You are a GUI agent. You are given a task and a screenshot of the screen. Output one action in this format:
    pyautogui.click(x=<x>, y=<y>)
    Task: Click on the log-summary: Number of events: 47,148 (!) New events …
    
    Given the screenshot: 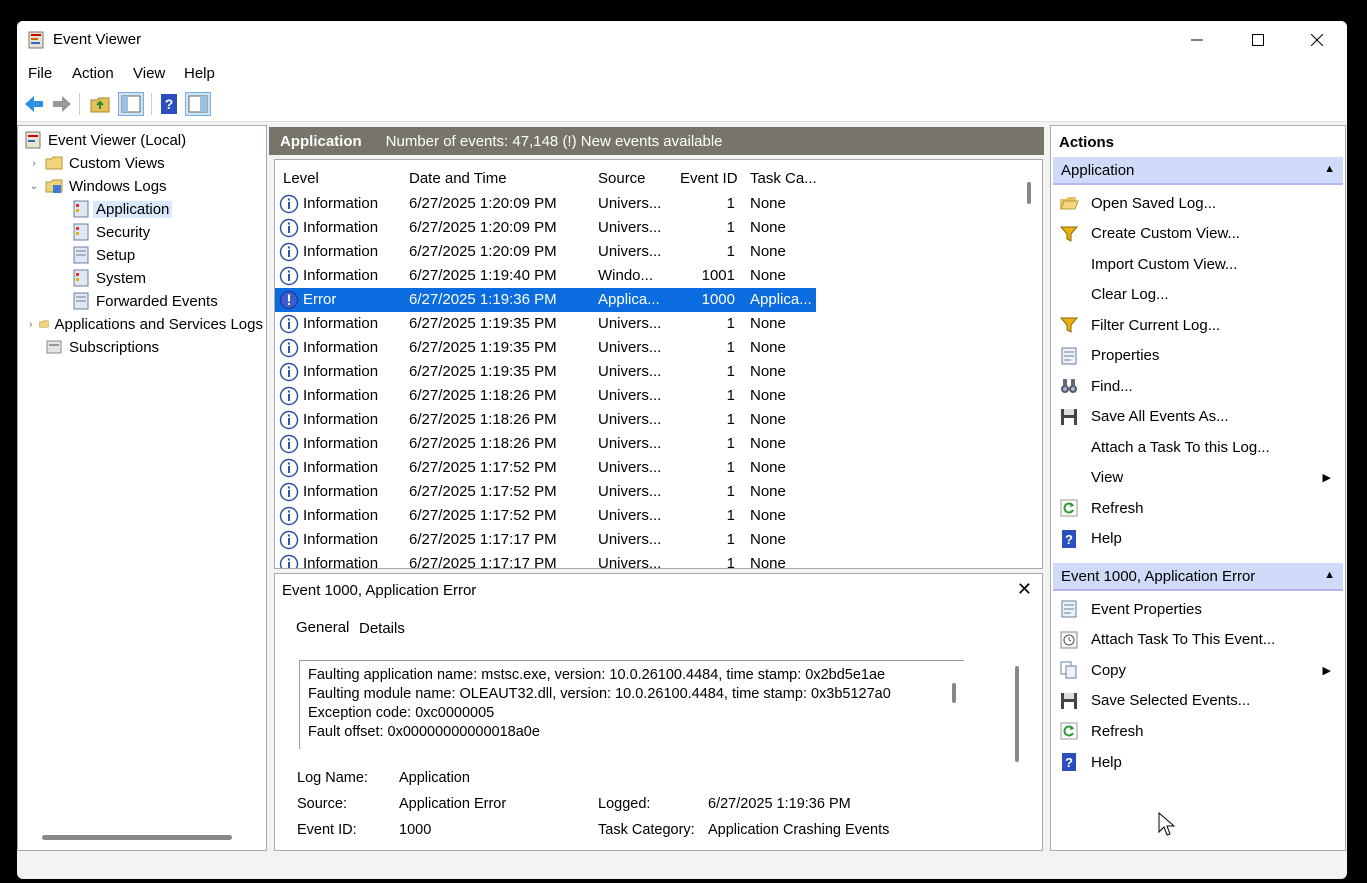 What is the action you would take?
    pyautogui.click(x=554, y=141)
    